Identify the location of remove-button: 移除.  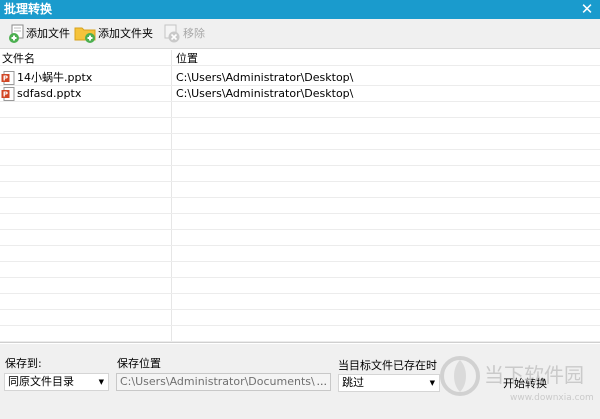
(184, 34).